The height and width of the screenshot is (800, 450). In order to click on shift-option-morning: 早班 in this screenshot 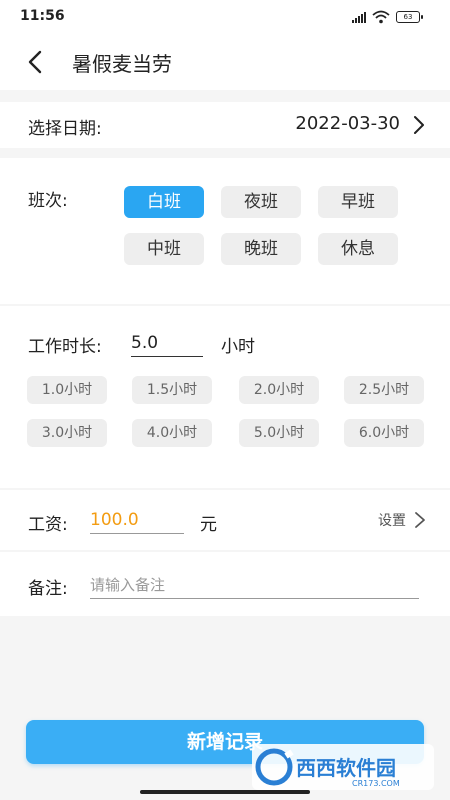, I will do `click(358, 202)`.